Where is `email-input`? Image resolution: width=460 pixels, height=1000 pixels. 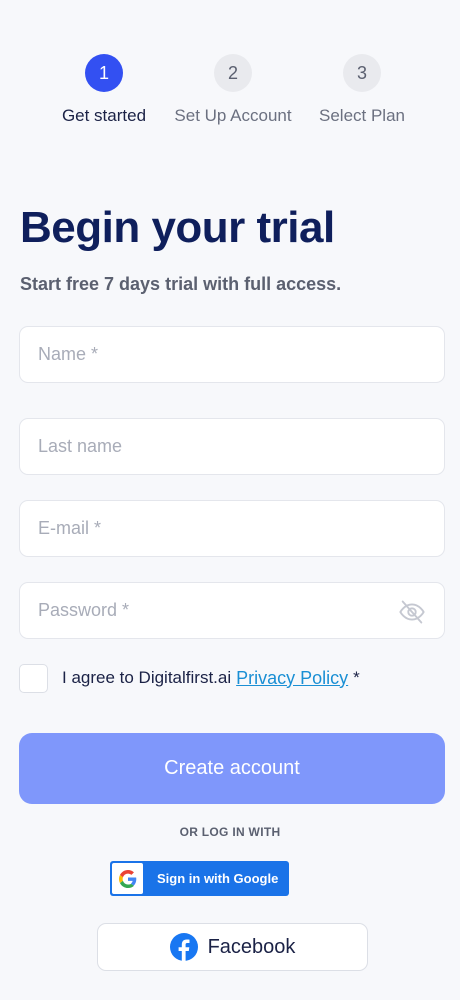
email-input is located at coordinates (232, 528).